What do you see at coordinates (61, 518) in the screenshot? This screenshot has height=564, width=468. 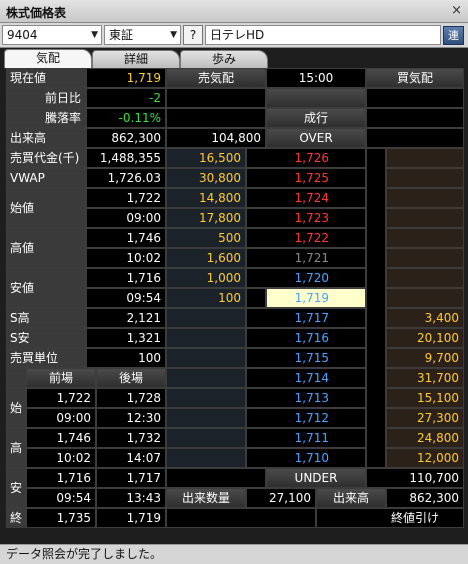 I see `am-close: 1,735` at bounding box center [61, 518].